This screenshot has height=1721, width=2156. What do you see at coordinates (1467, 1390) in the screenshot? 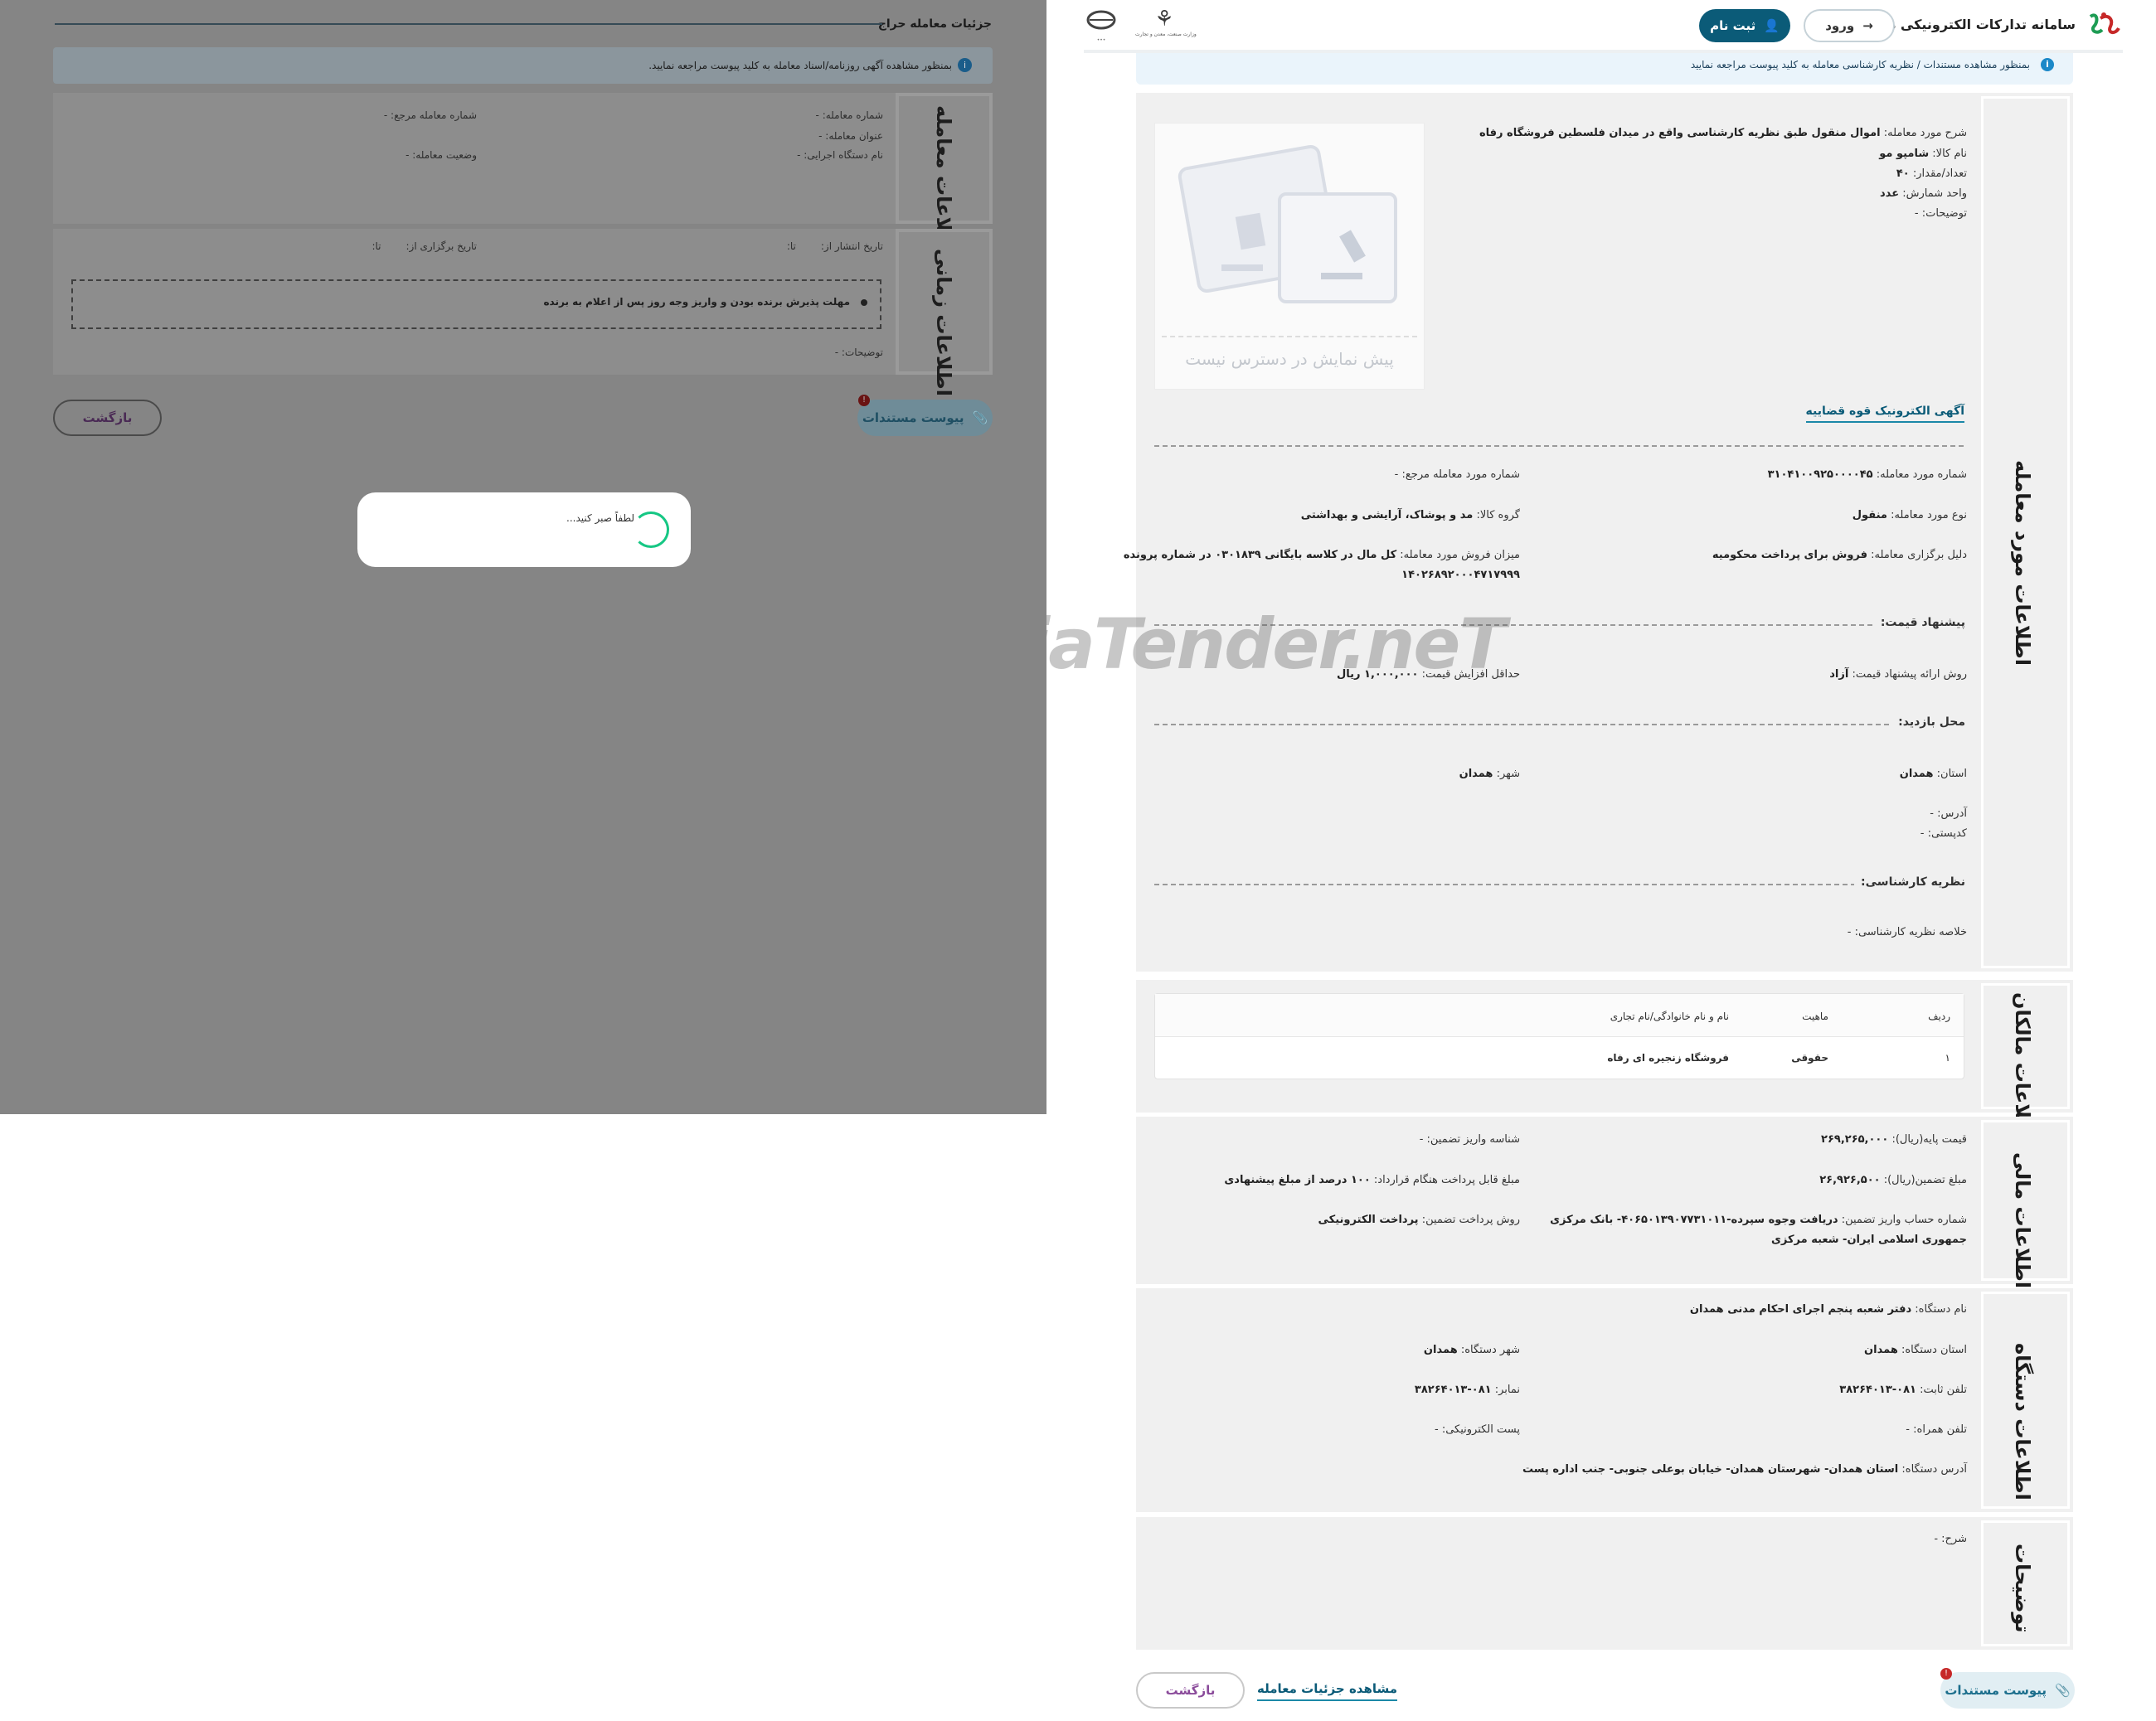
I see `agency-fax: نمابر: ۰۸۱-۳۸۲۶۴۰۱۳` at bounding box center [1467, 1390].